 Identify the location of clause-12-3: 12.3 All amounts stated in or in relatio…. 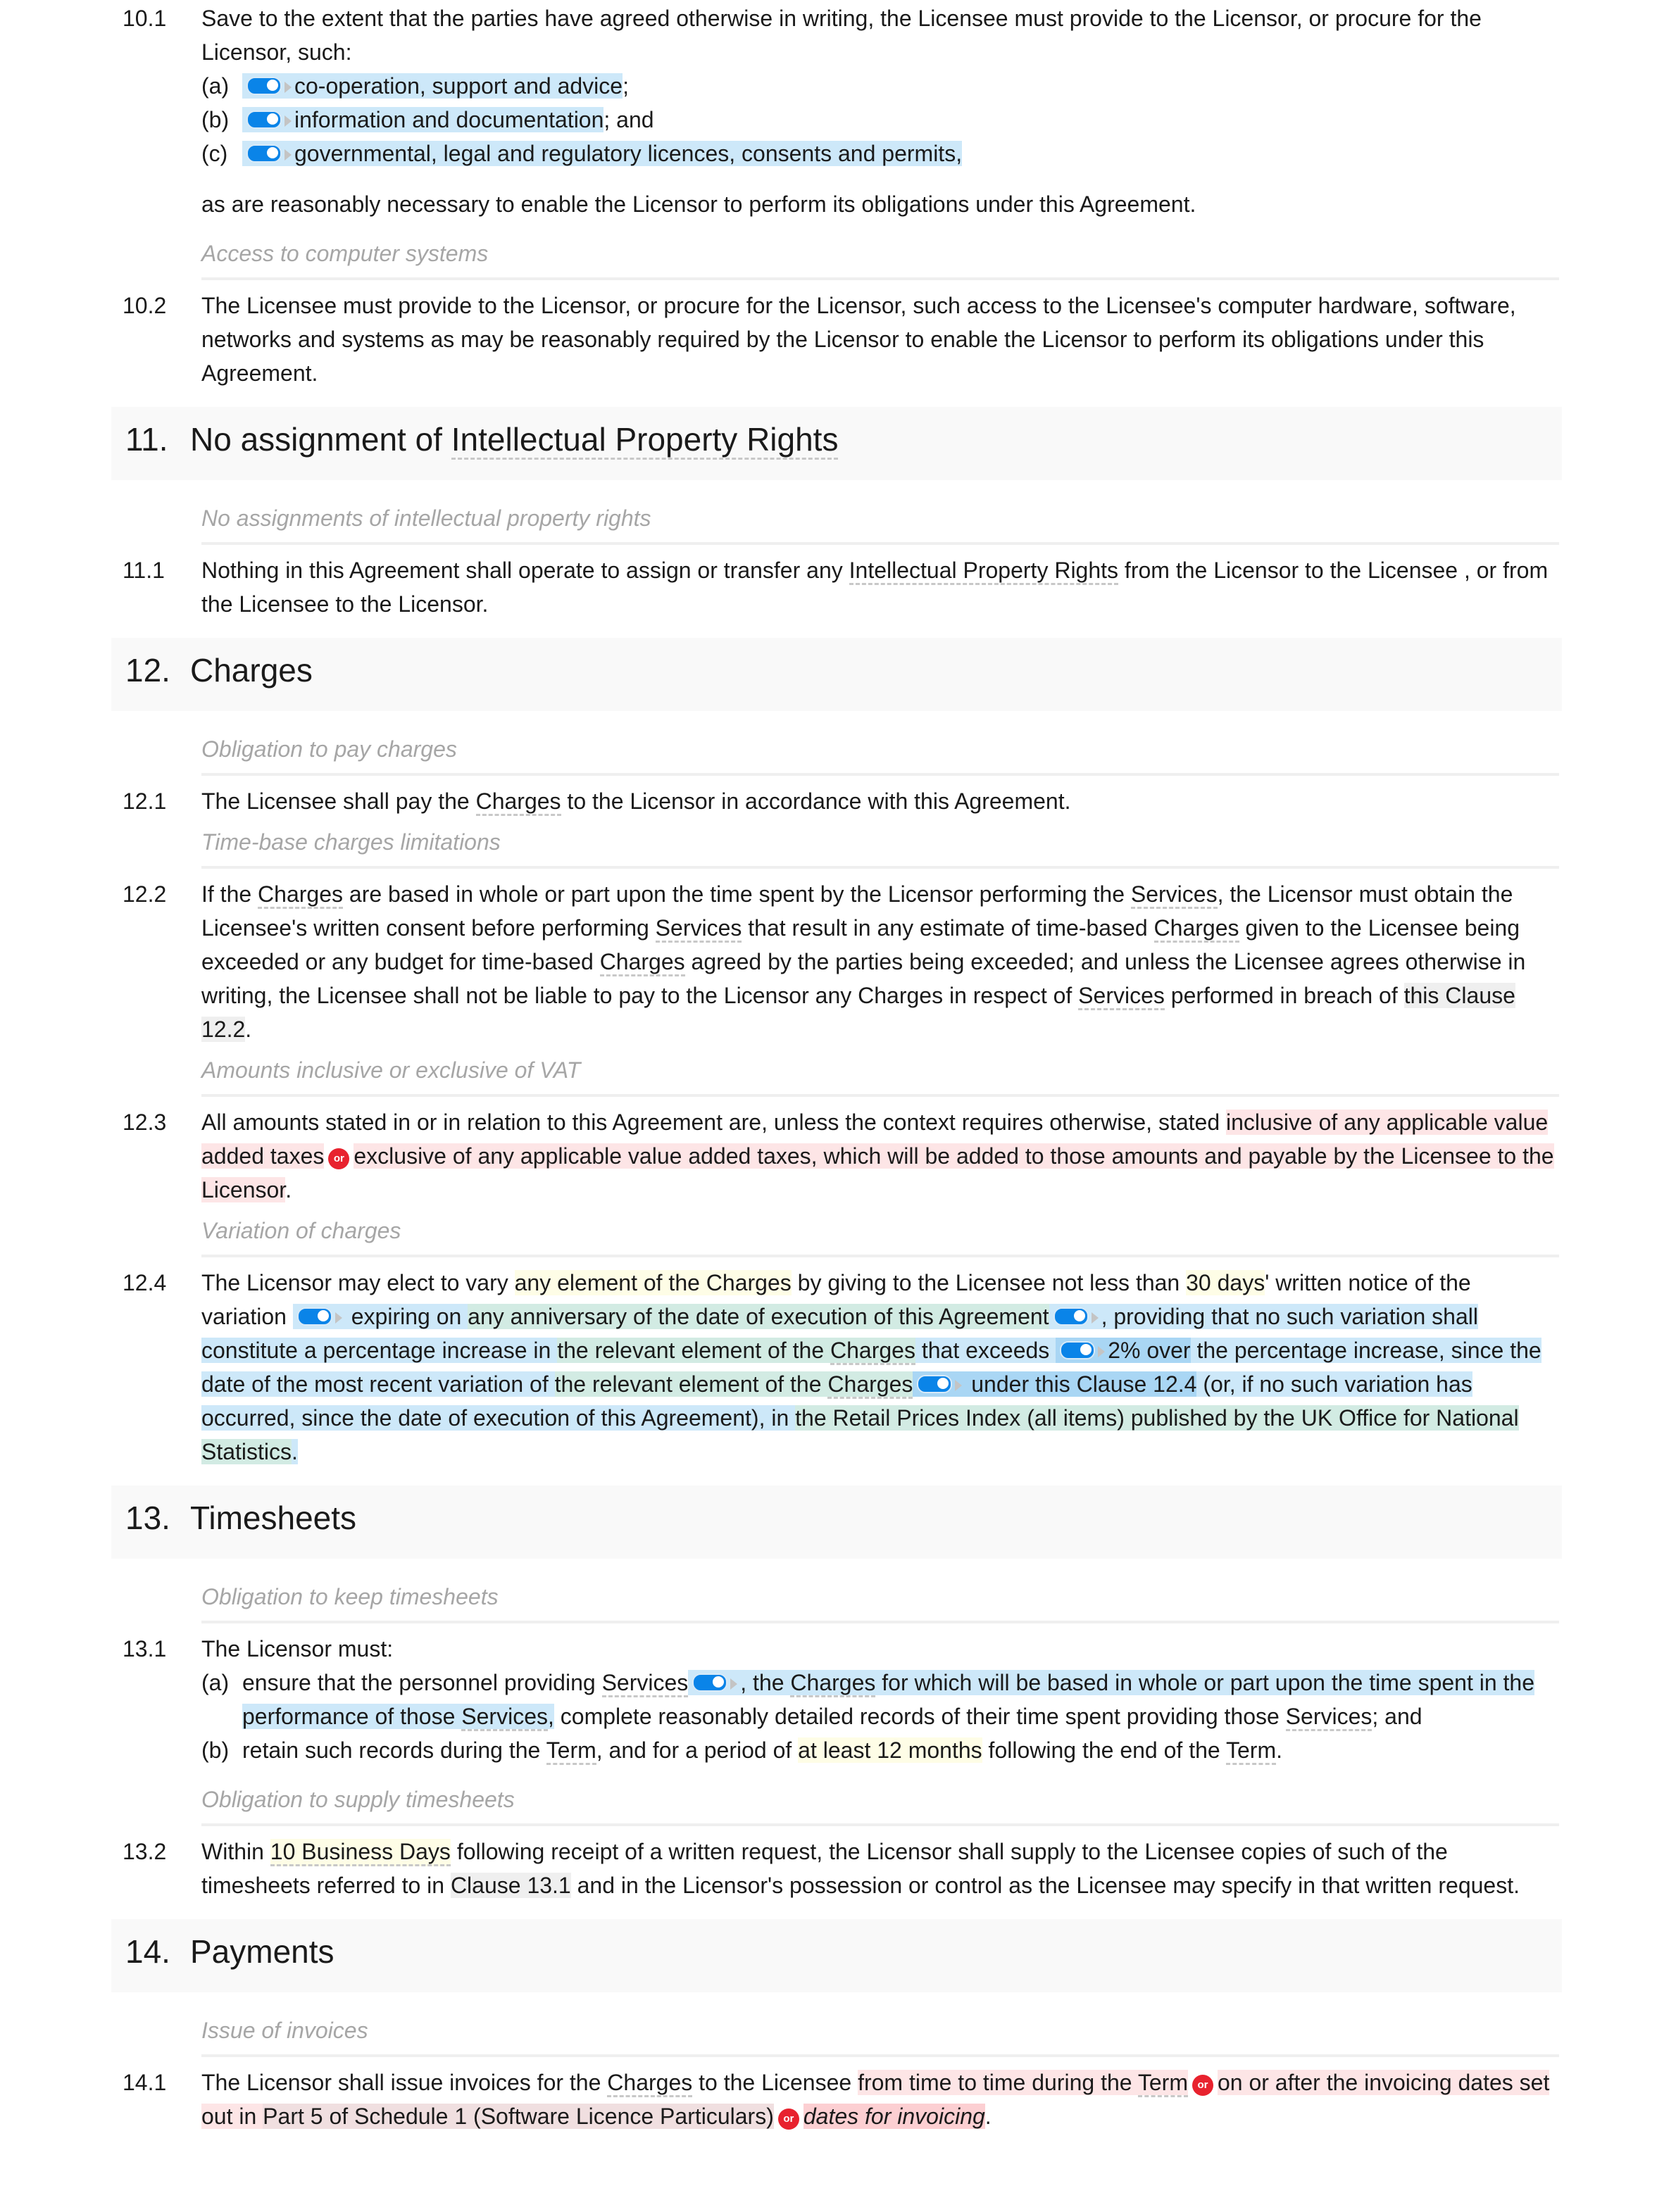
(837, 1156).